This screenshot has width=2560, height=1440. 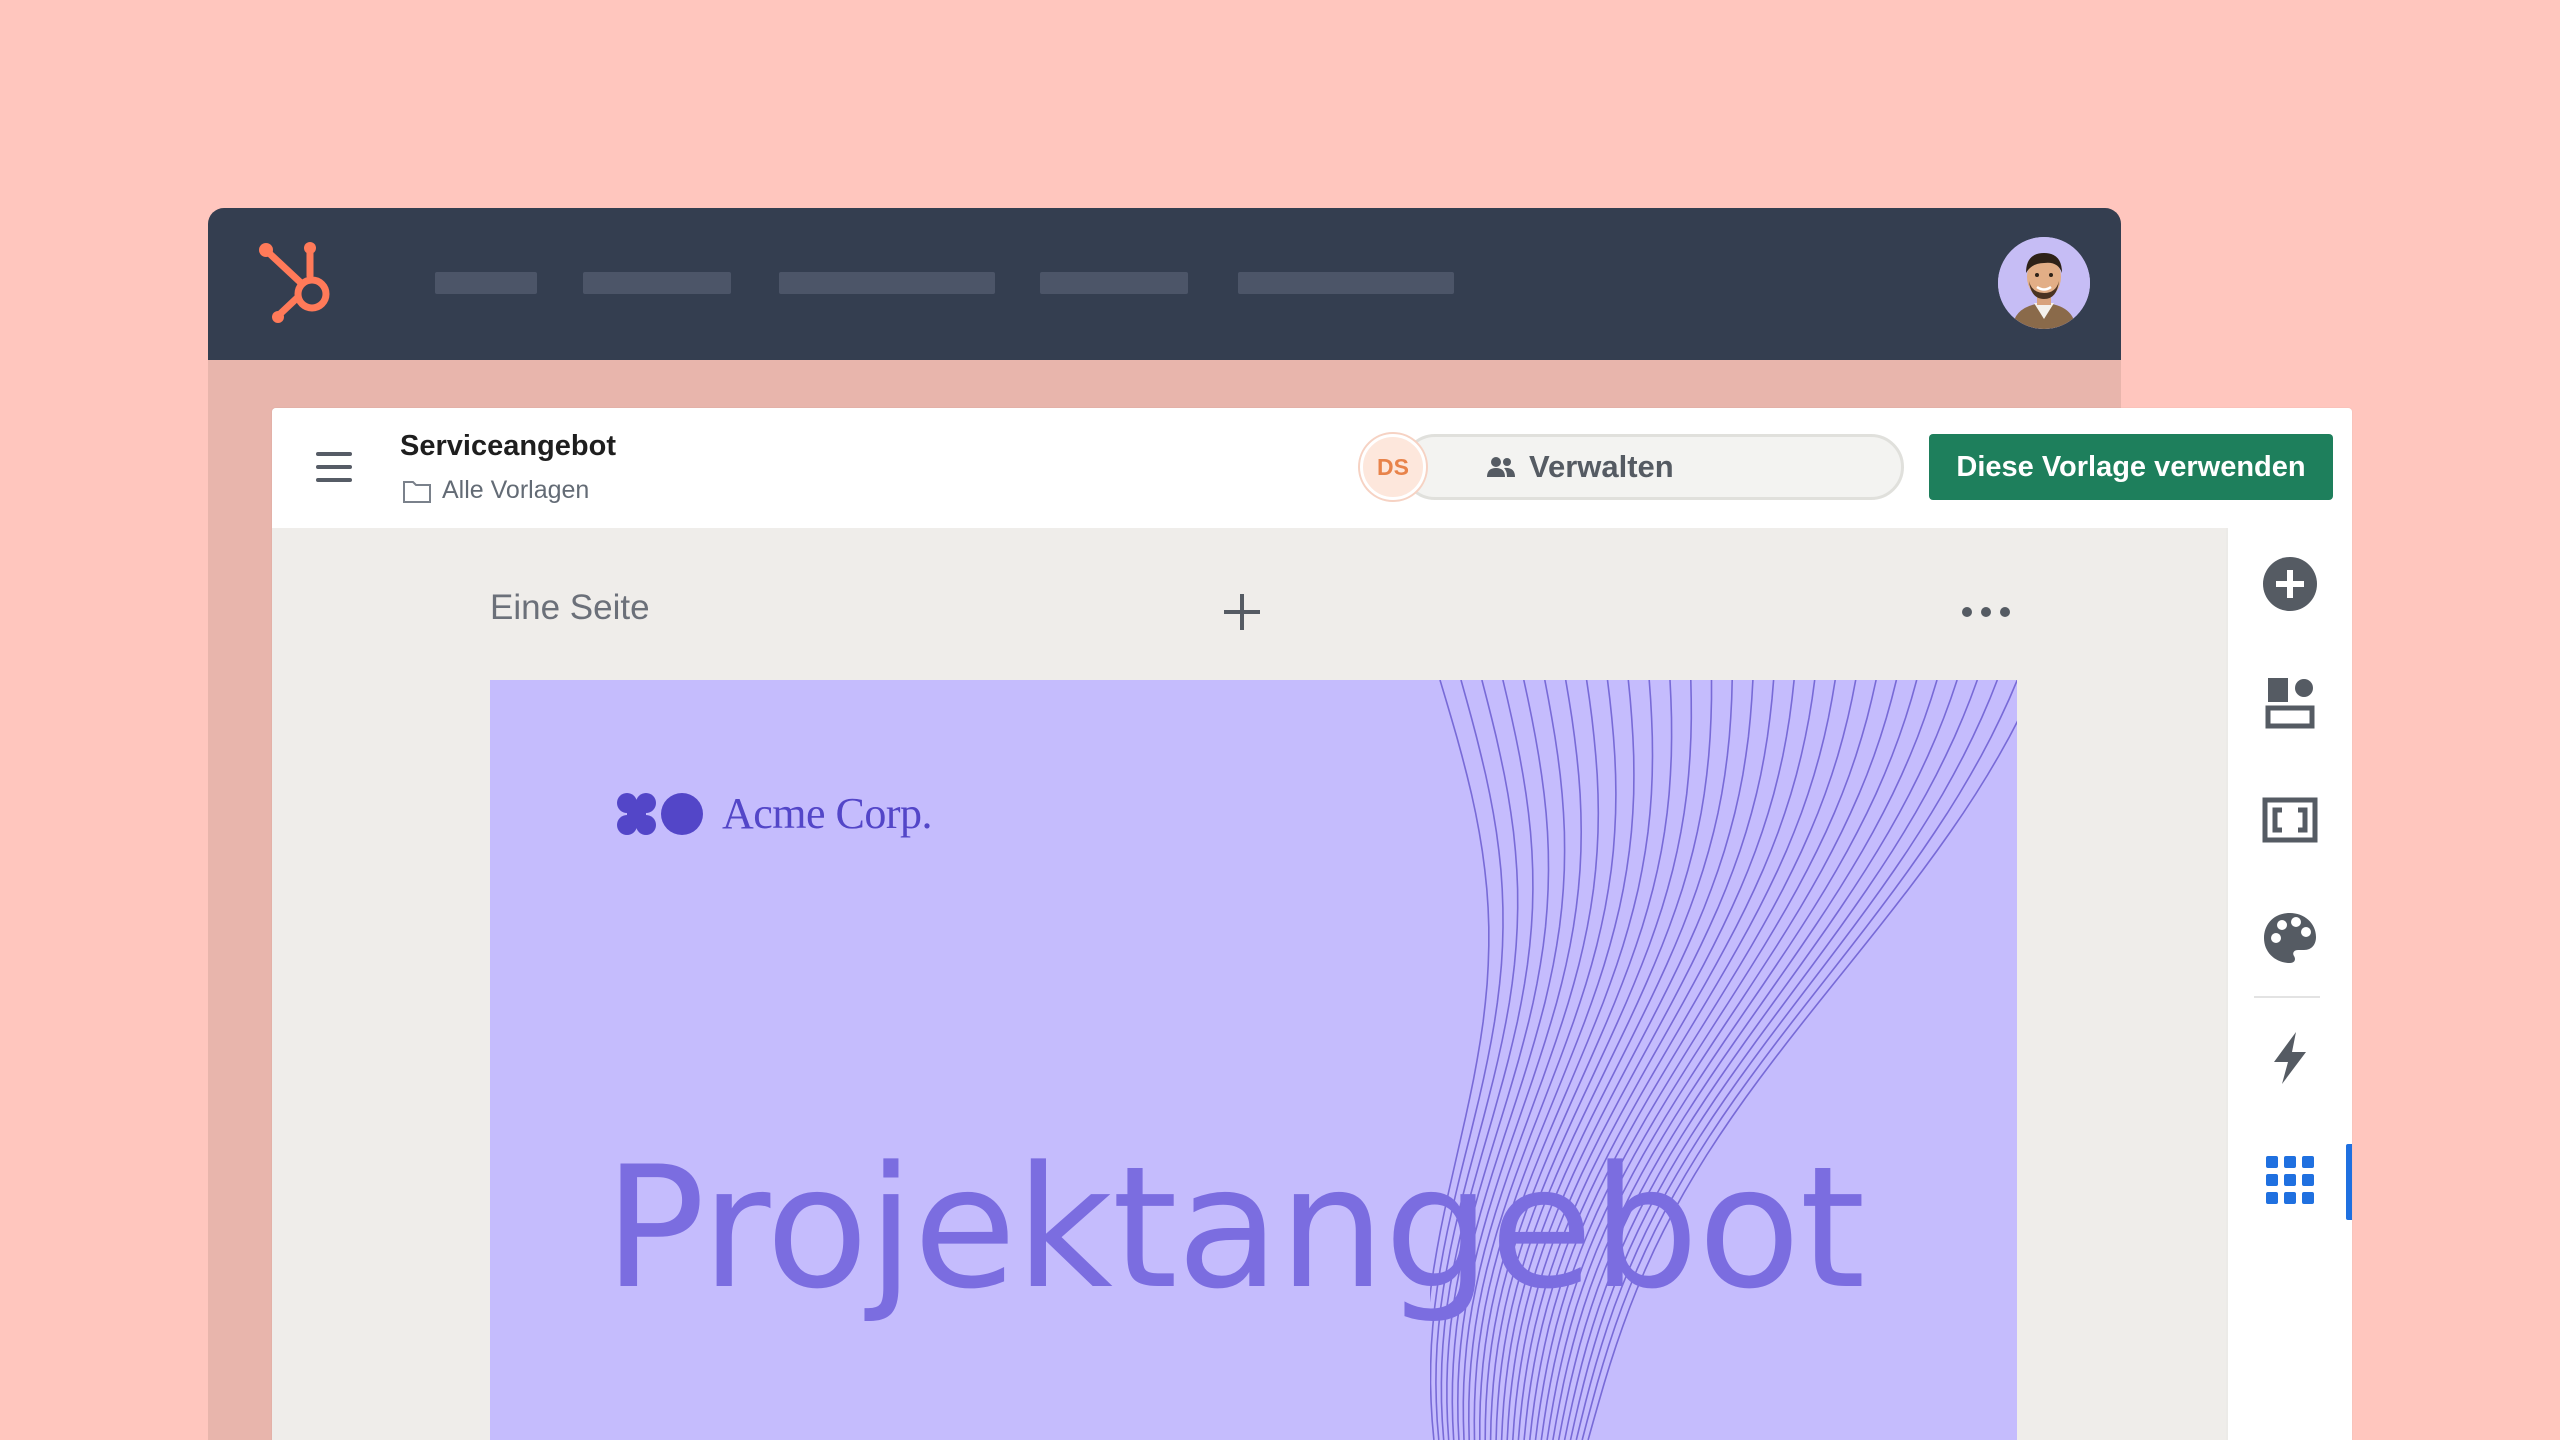 What do you see at coordinates (334, 468) in the screenshot?
I see `menu-icon` at bounding box center [334, 468].